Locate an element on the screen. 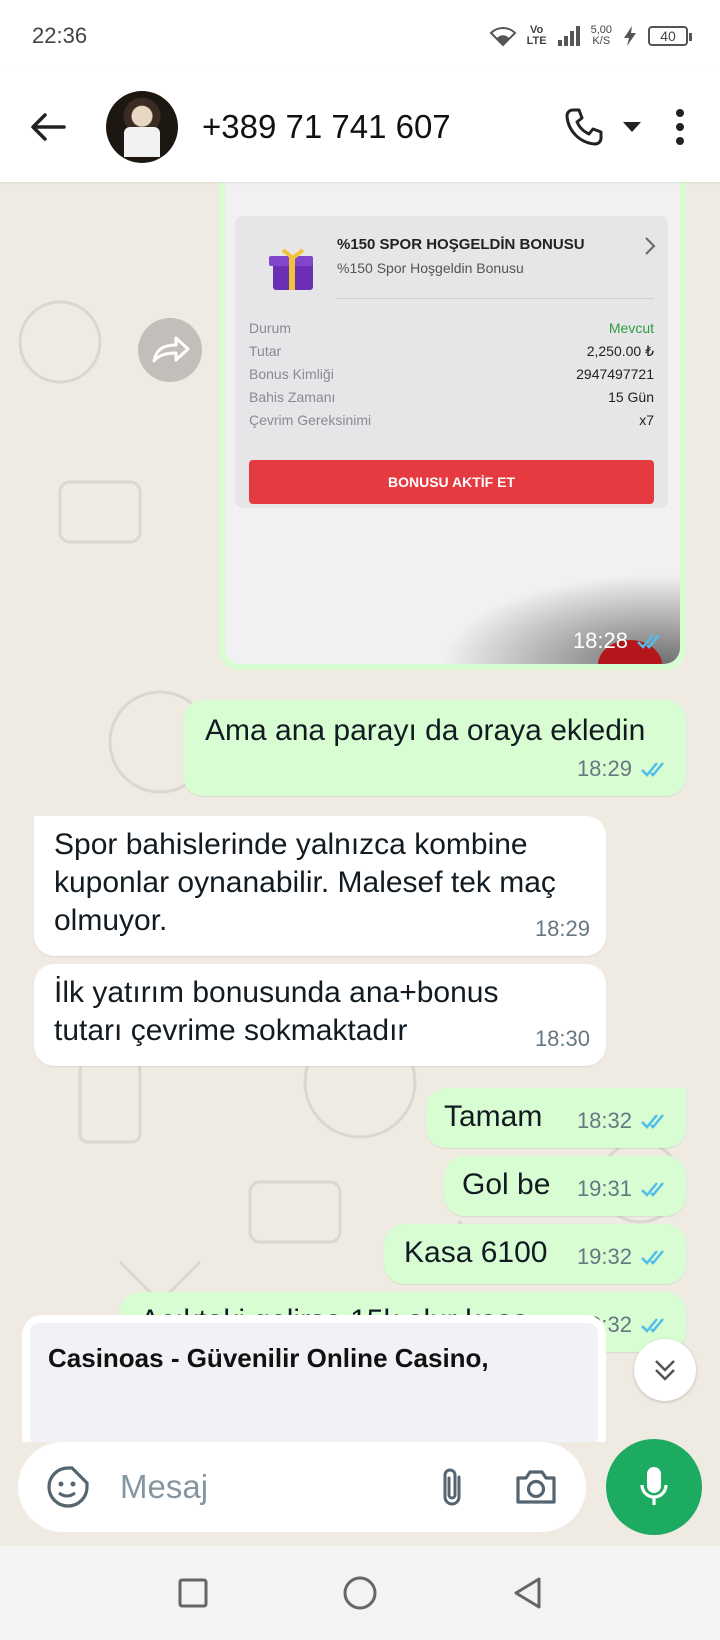 This screenshot has height=1640, width=720. message-text: Gol be is located at coordinates (506, 1184).